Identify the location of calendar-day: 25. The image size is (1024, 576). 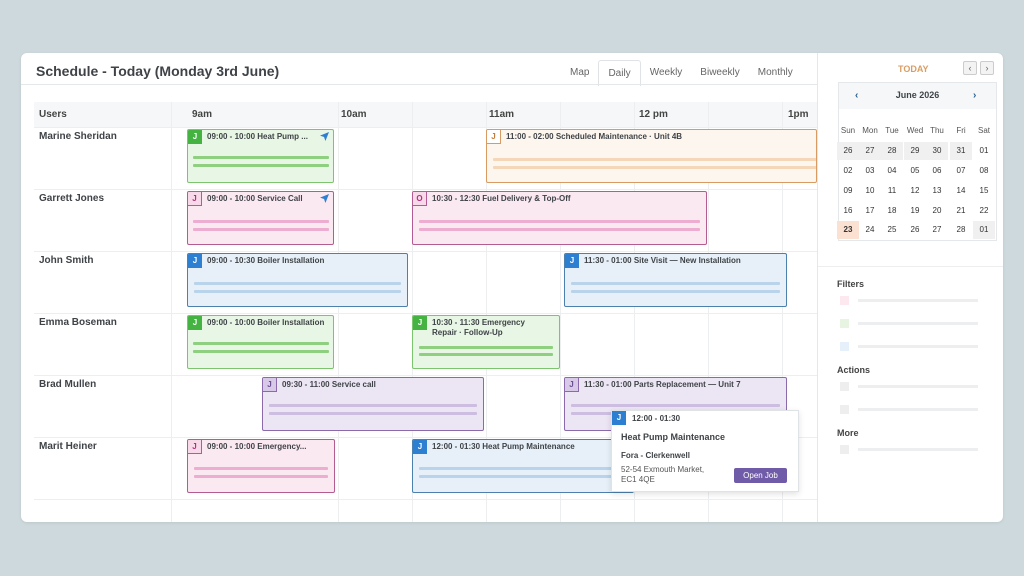
(892, 230).